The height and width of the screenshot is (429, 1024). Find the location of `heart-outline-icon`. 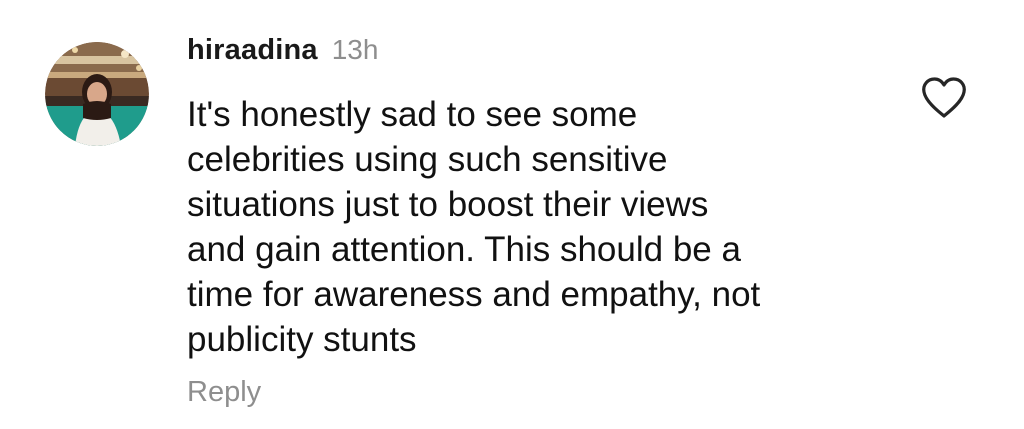

heart-outline-icon is located at coordinates (944, 97).